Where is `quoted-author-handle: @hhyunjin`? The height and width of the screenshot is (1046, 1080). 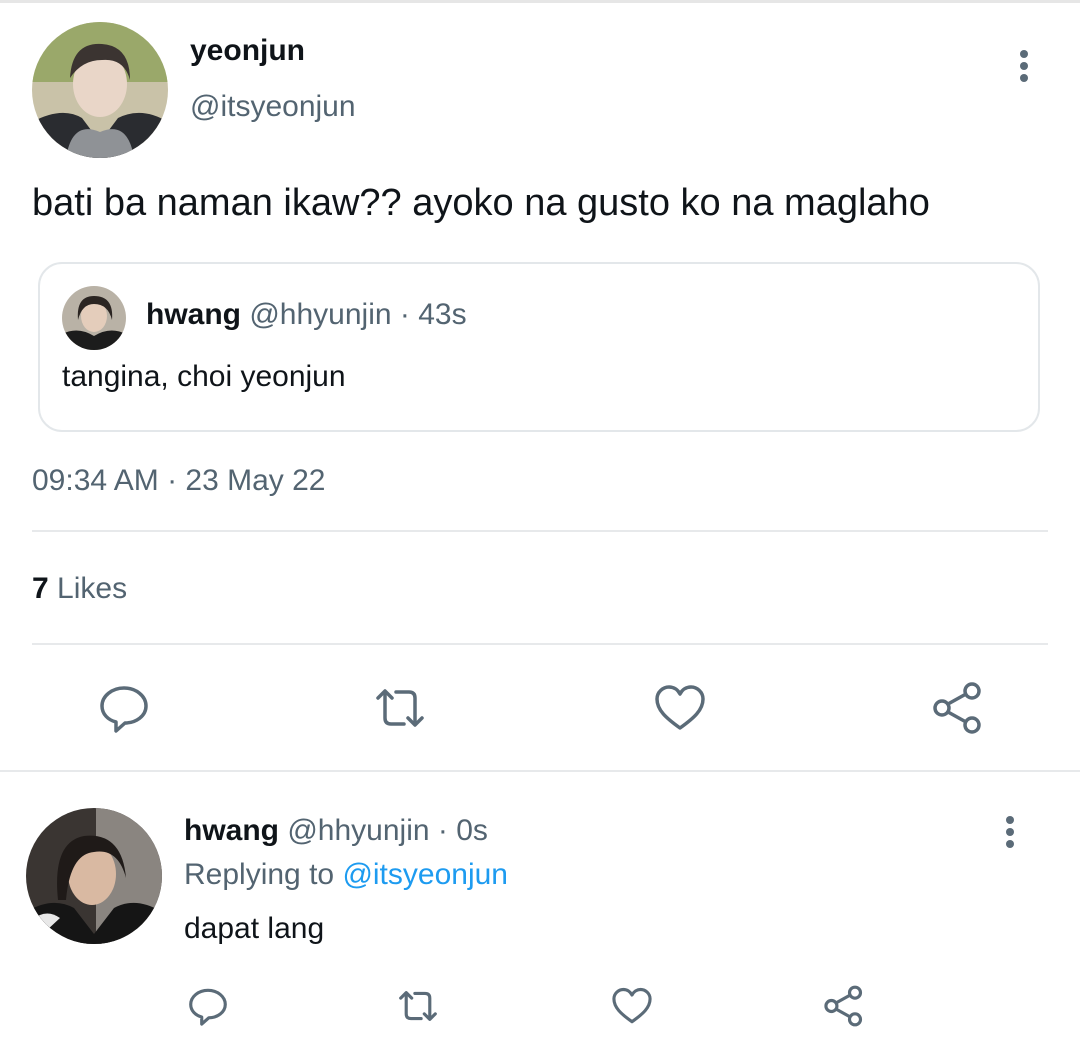 quoted-author-handle: @hhyunjin is located at coordinates (320, 314).